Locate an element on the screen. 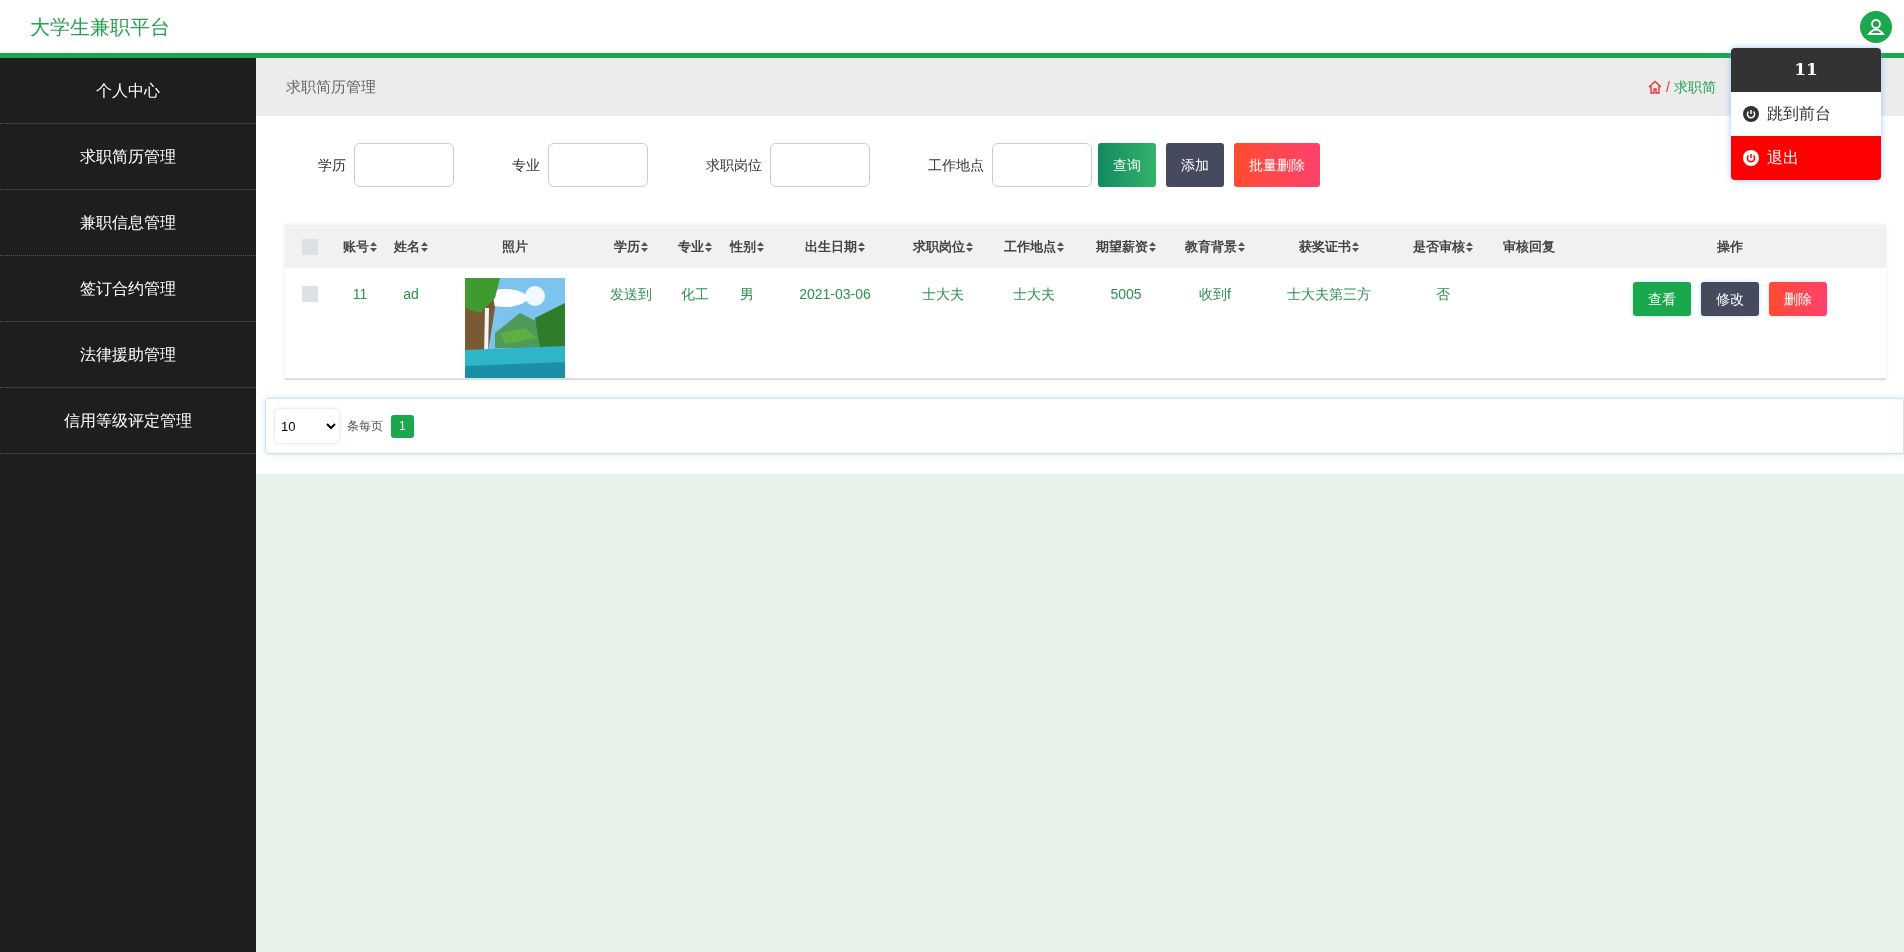  site-title: 大学生兼职平台 is located at coordinates (100, 27).